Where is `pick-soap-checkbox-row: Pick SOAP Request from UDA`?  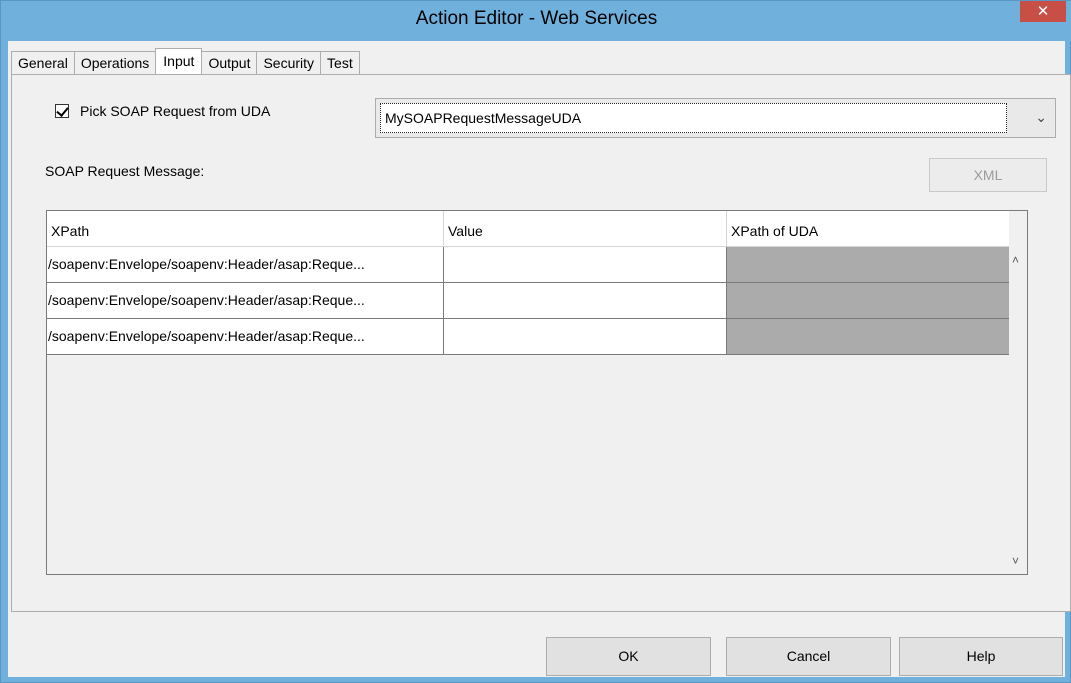
pick-soap-checkbox-row: Pick SOAP Request from UDA is located at coordinates (162, 111).